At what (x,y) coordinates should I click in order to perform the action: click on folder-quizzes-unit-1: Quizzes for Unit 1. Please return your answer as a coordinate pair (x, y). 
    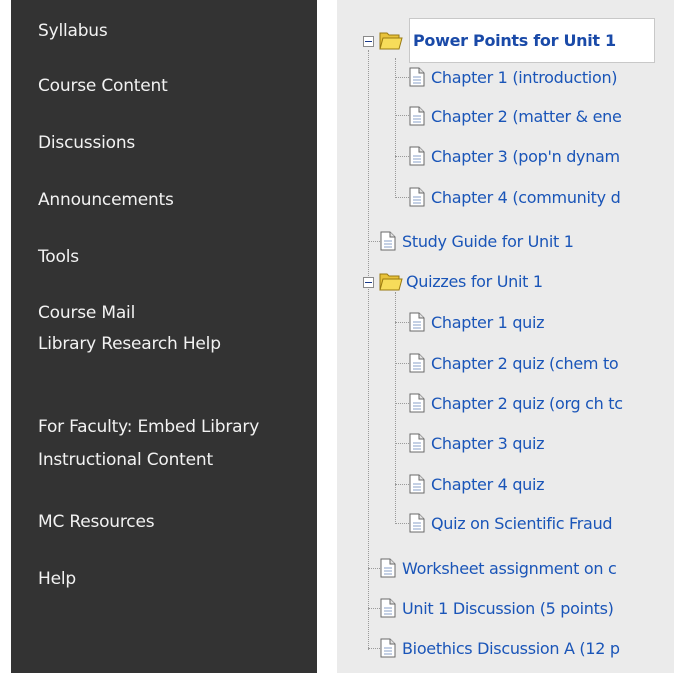
    Looking at the image, I should click on (461, 281).